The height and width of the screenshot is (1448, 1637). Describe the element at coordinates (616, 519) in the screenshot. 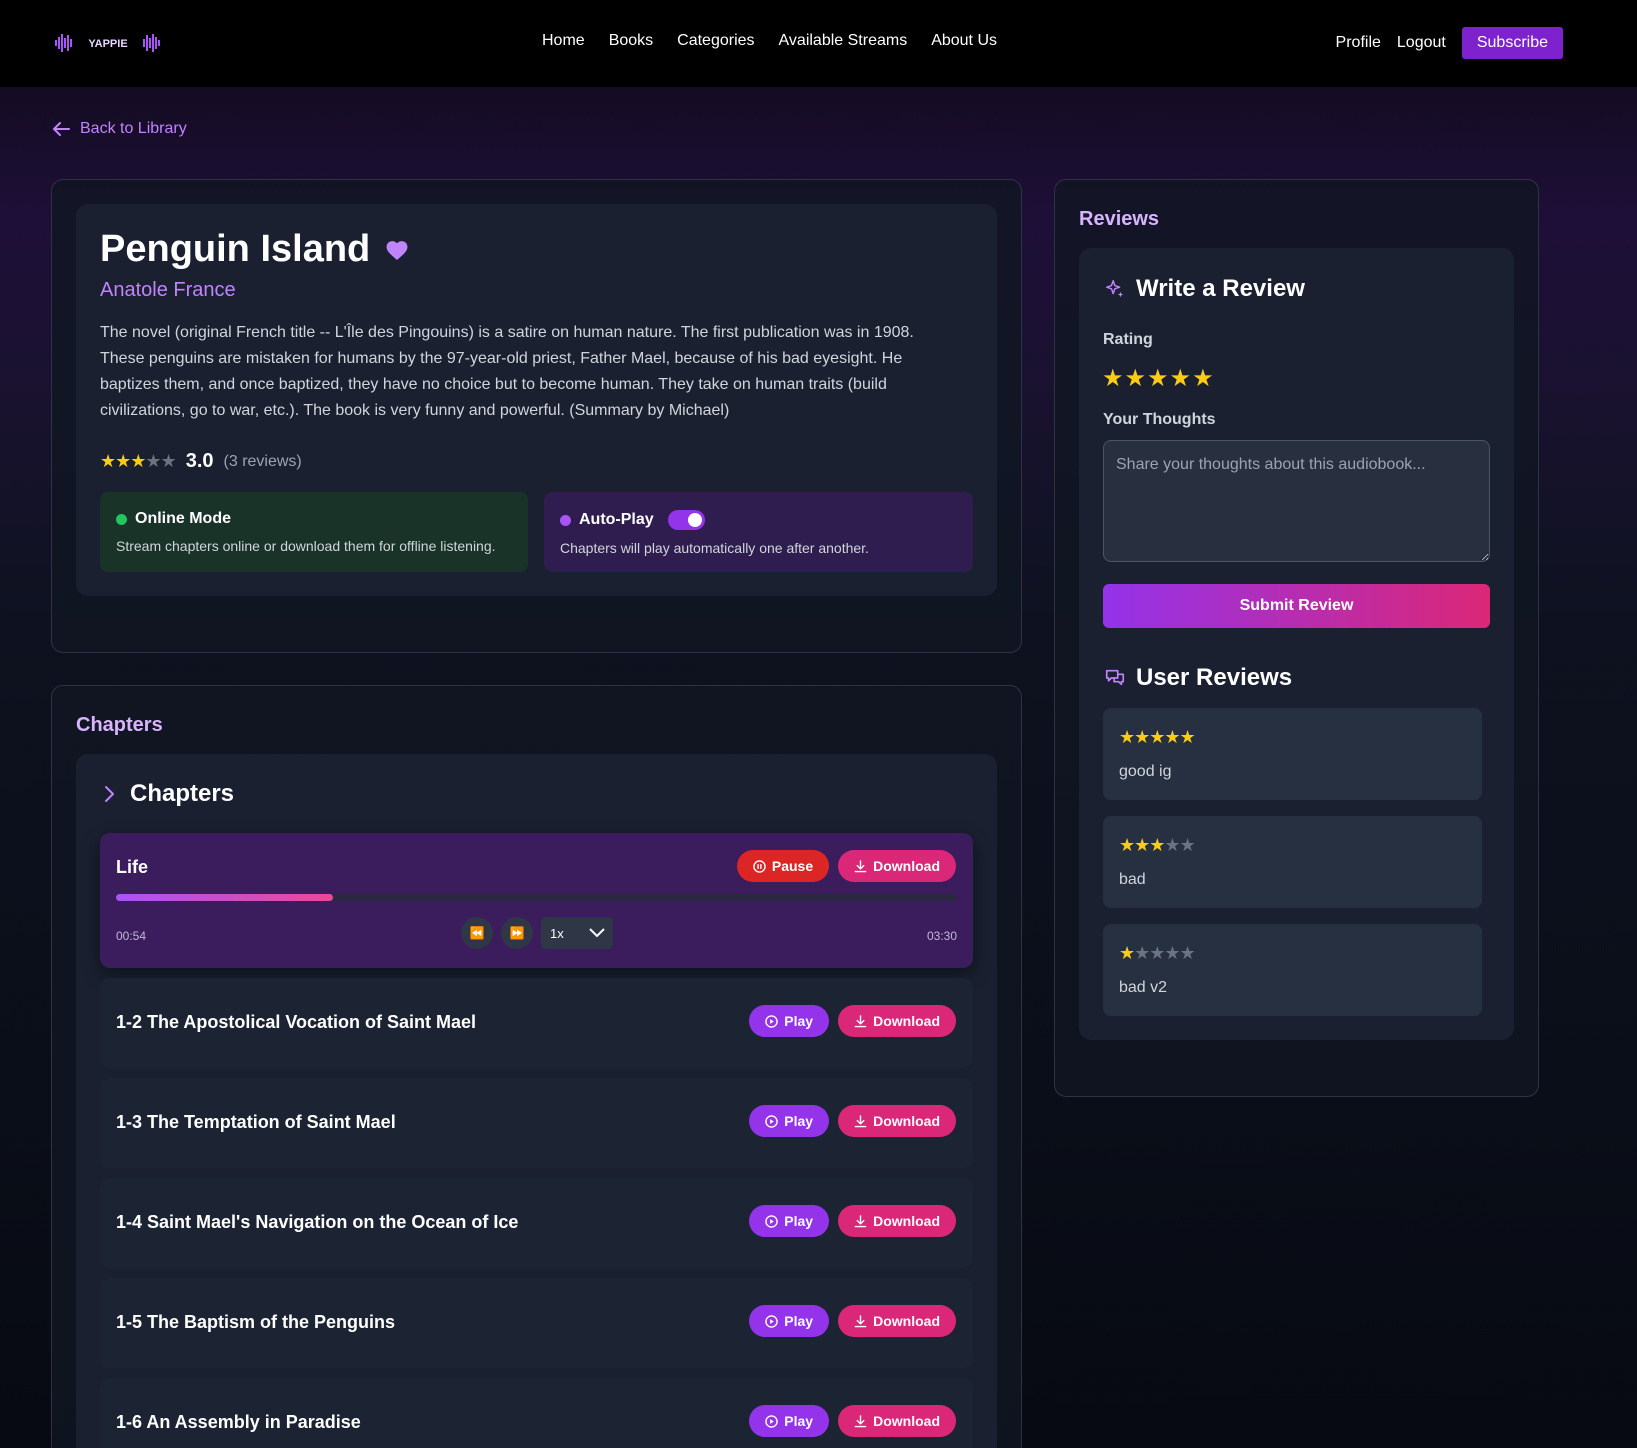

I see `auto-play-title: Auto-Play` at that location.